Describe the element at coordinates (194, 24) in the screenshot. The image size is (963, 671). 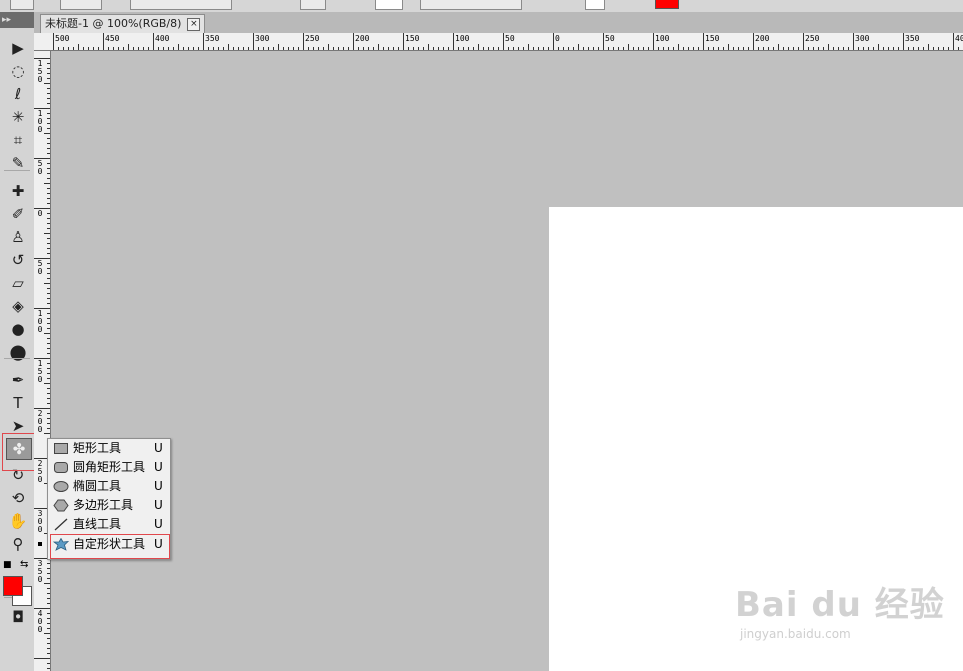
I see `close-icon: ×` at that location.